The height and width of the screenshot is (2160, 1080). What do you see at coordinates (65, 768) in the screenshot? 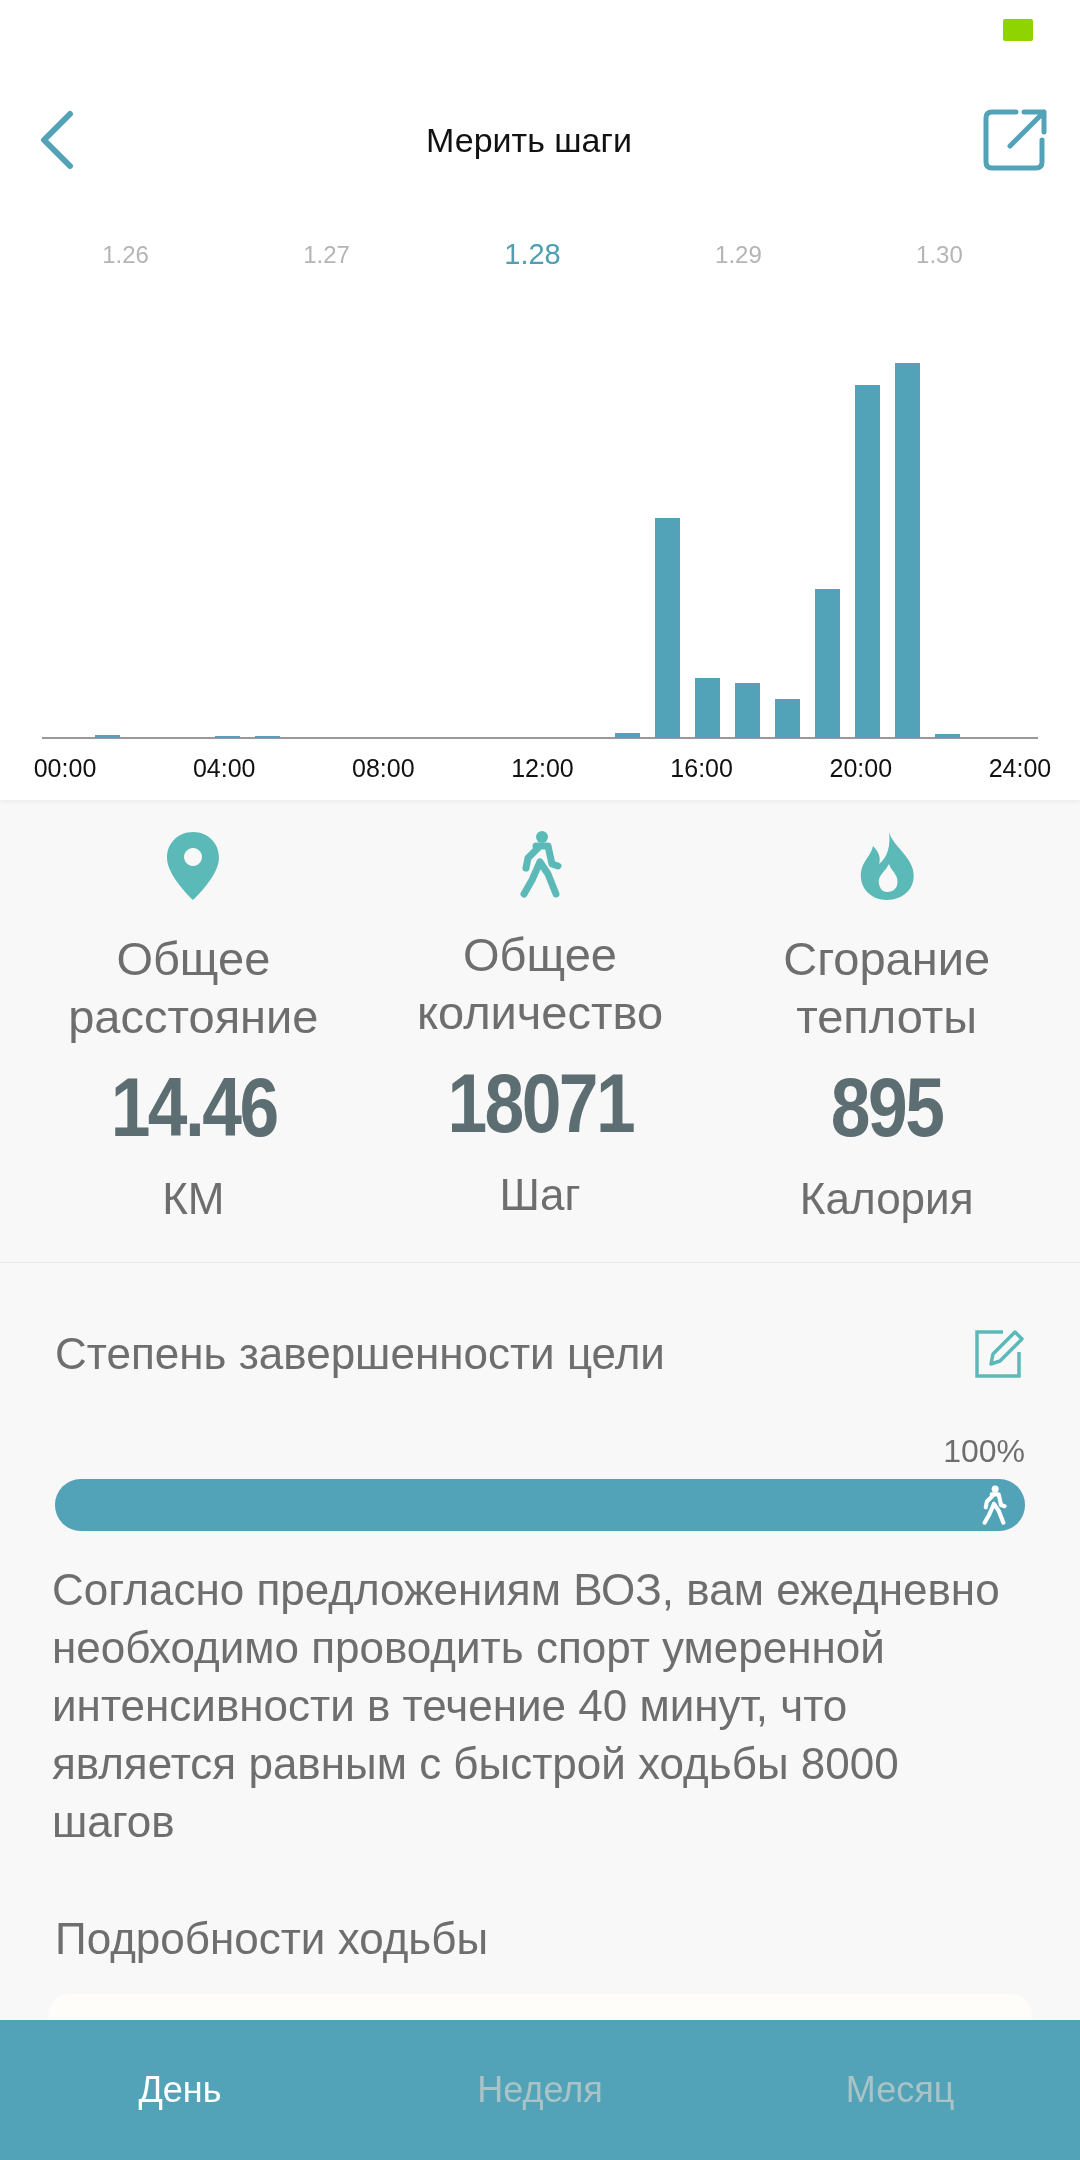
I see `axis-label: 00:00` at bounding box center [65, 768].